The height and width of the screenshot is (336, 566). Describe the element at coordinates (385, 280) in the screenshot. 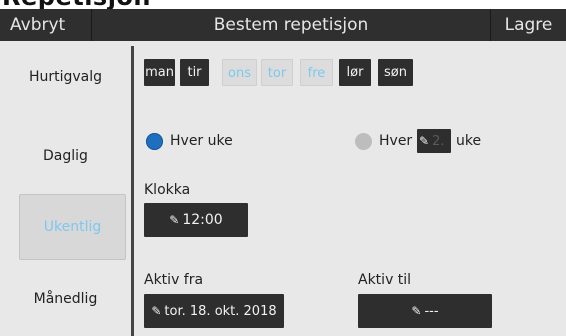

I see `active-to-label: Aktiv til` at that location.